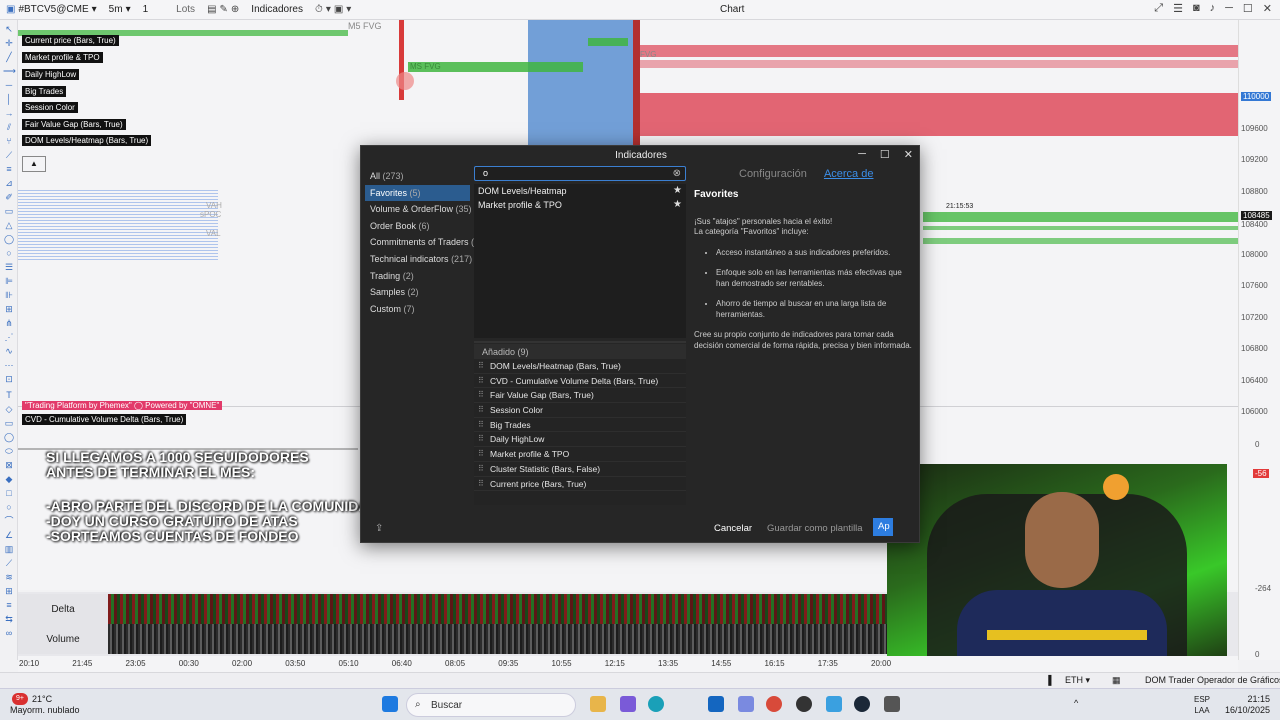 The height and width of the screenshot is (720, 1280). I want to click on calendar-icon: ▦, so click(1116, 680).